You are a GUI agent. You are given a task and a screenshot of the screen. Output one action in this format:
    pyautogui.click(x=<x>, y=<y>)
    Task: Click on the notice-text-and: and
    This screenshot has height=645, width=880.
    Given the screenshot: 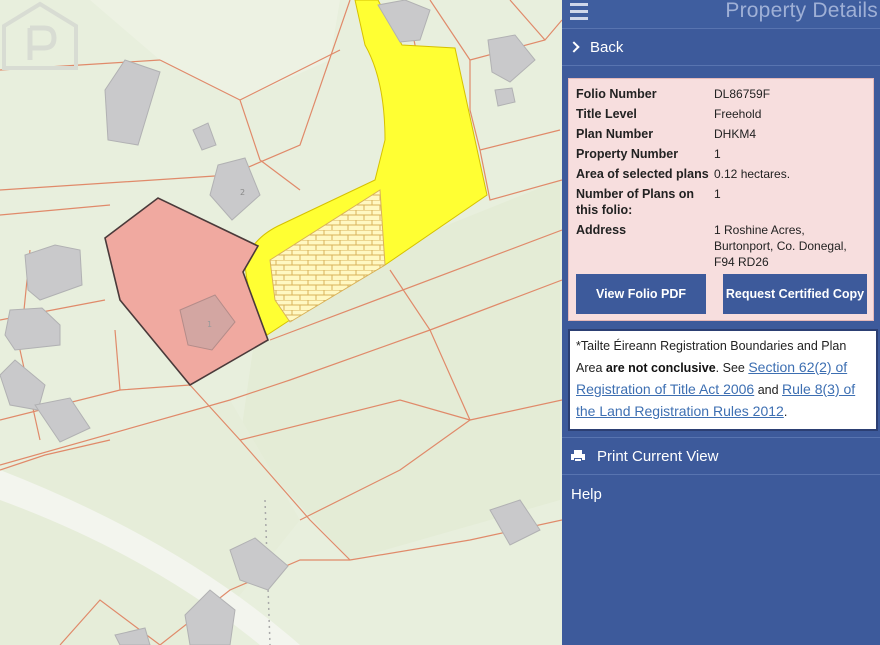 What is the action you would take?
    pyautogui.click(x=768, y=390)
    